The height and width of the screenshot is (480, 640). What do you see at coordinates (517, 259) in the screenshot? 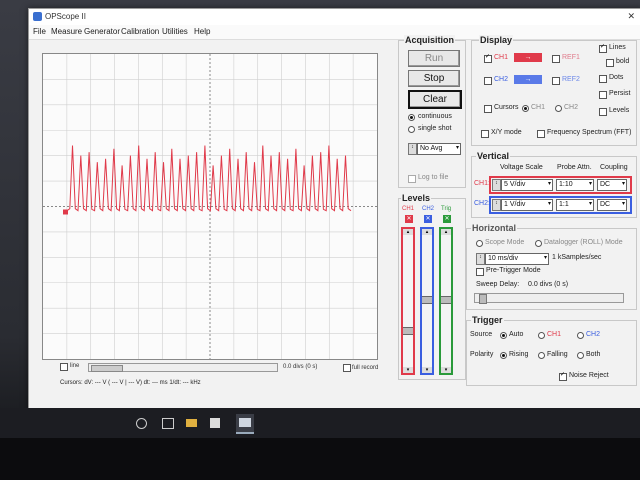
I see `timebase-select: 10 ms/div ▾` at bounding box center [517, 259].